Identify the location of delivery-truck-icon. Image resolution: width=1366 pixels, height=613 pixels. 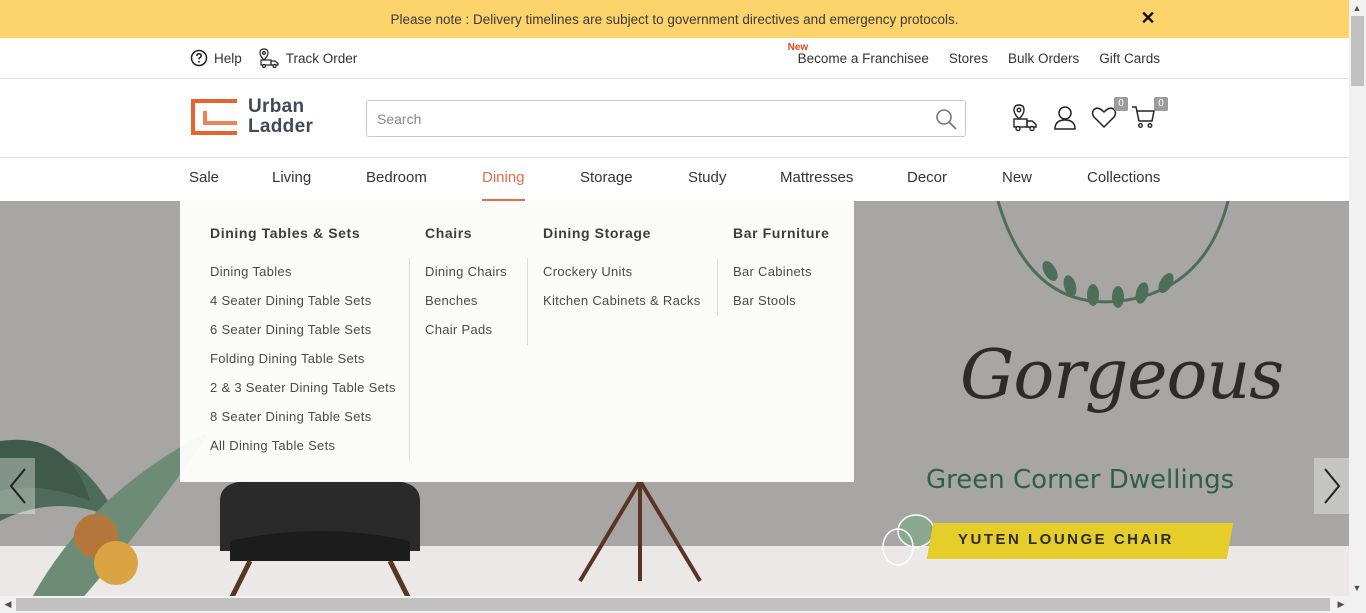
(1025, 118).